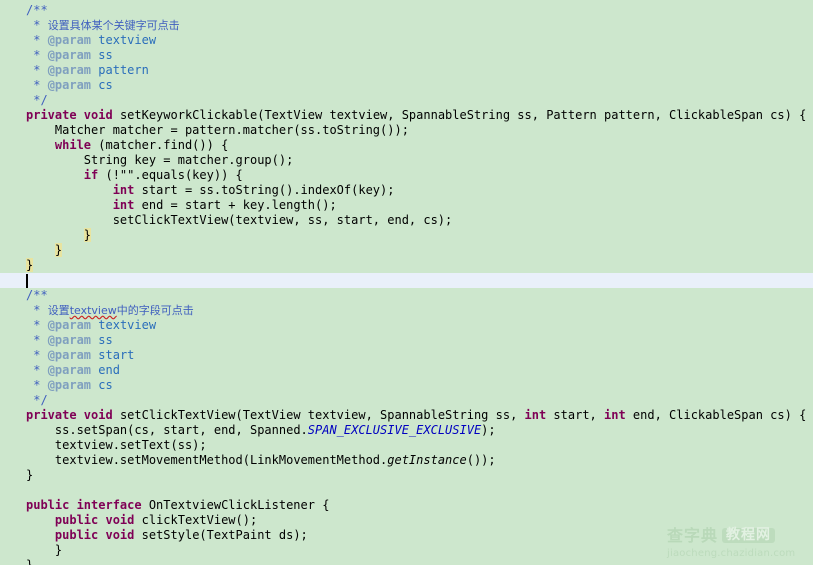 This screenshot has width=813, height=565. I want to click on code-line: int end = start + key.length();, so click(406, 205).